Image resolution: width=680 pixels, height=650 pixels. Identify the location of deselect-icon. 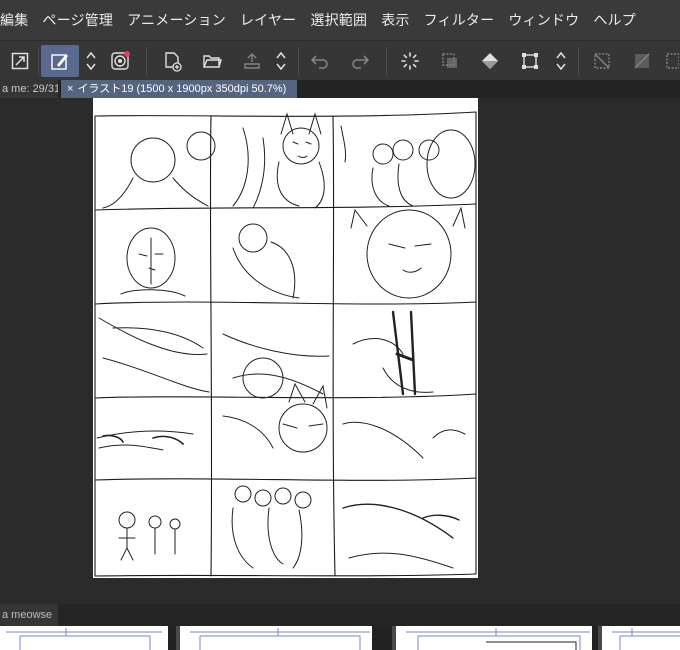
(602, 61).